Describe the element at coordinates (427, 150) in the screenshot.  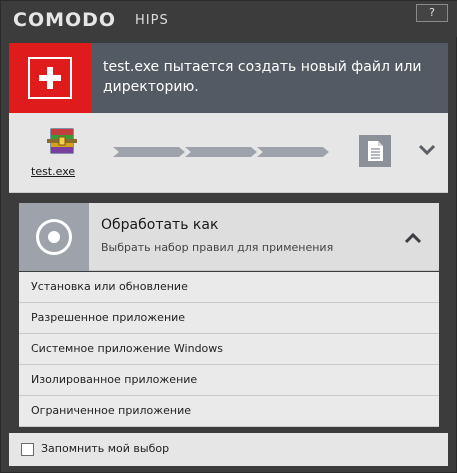
I see `chevron-down-icon` at that location.